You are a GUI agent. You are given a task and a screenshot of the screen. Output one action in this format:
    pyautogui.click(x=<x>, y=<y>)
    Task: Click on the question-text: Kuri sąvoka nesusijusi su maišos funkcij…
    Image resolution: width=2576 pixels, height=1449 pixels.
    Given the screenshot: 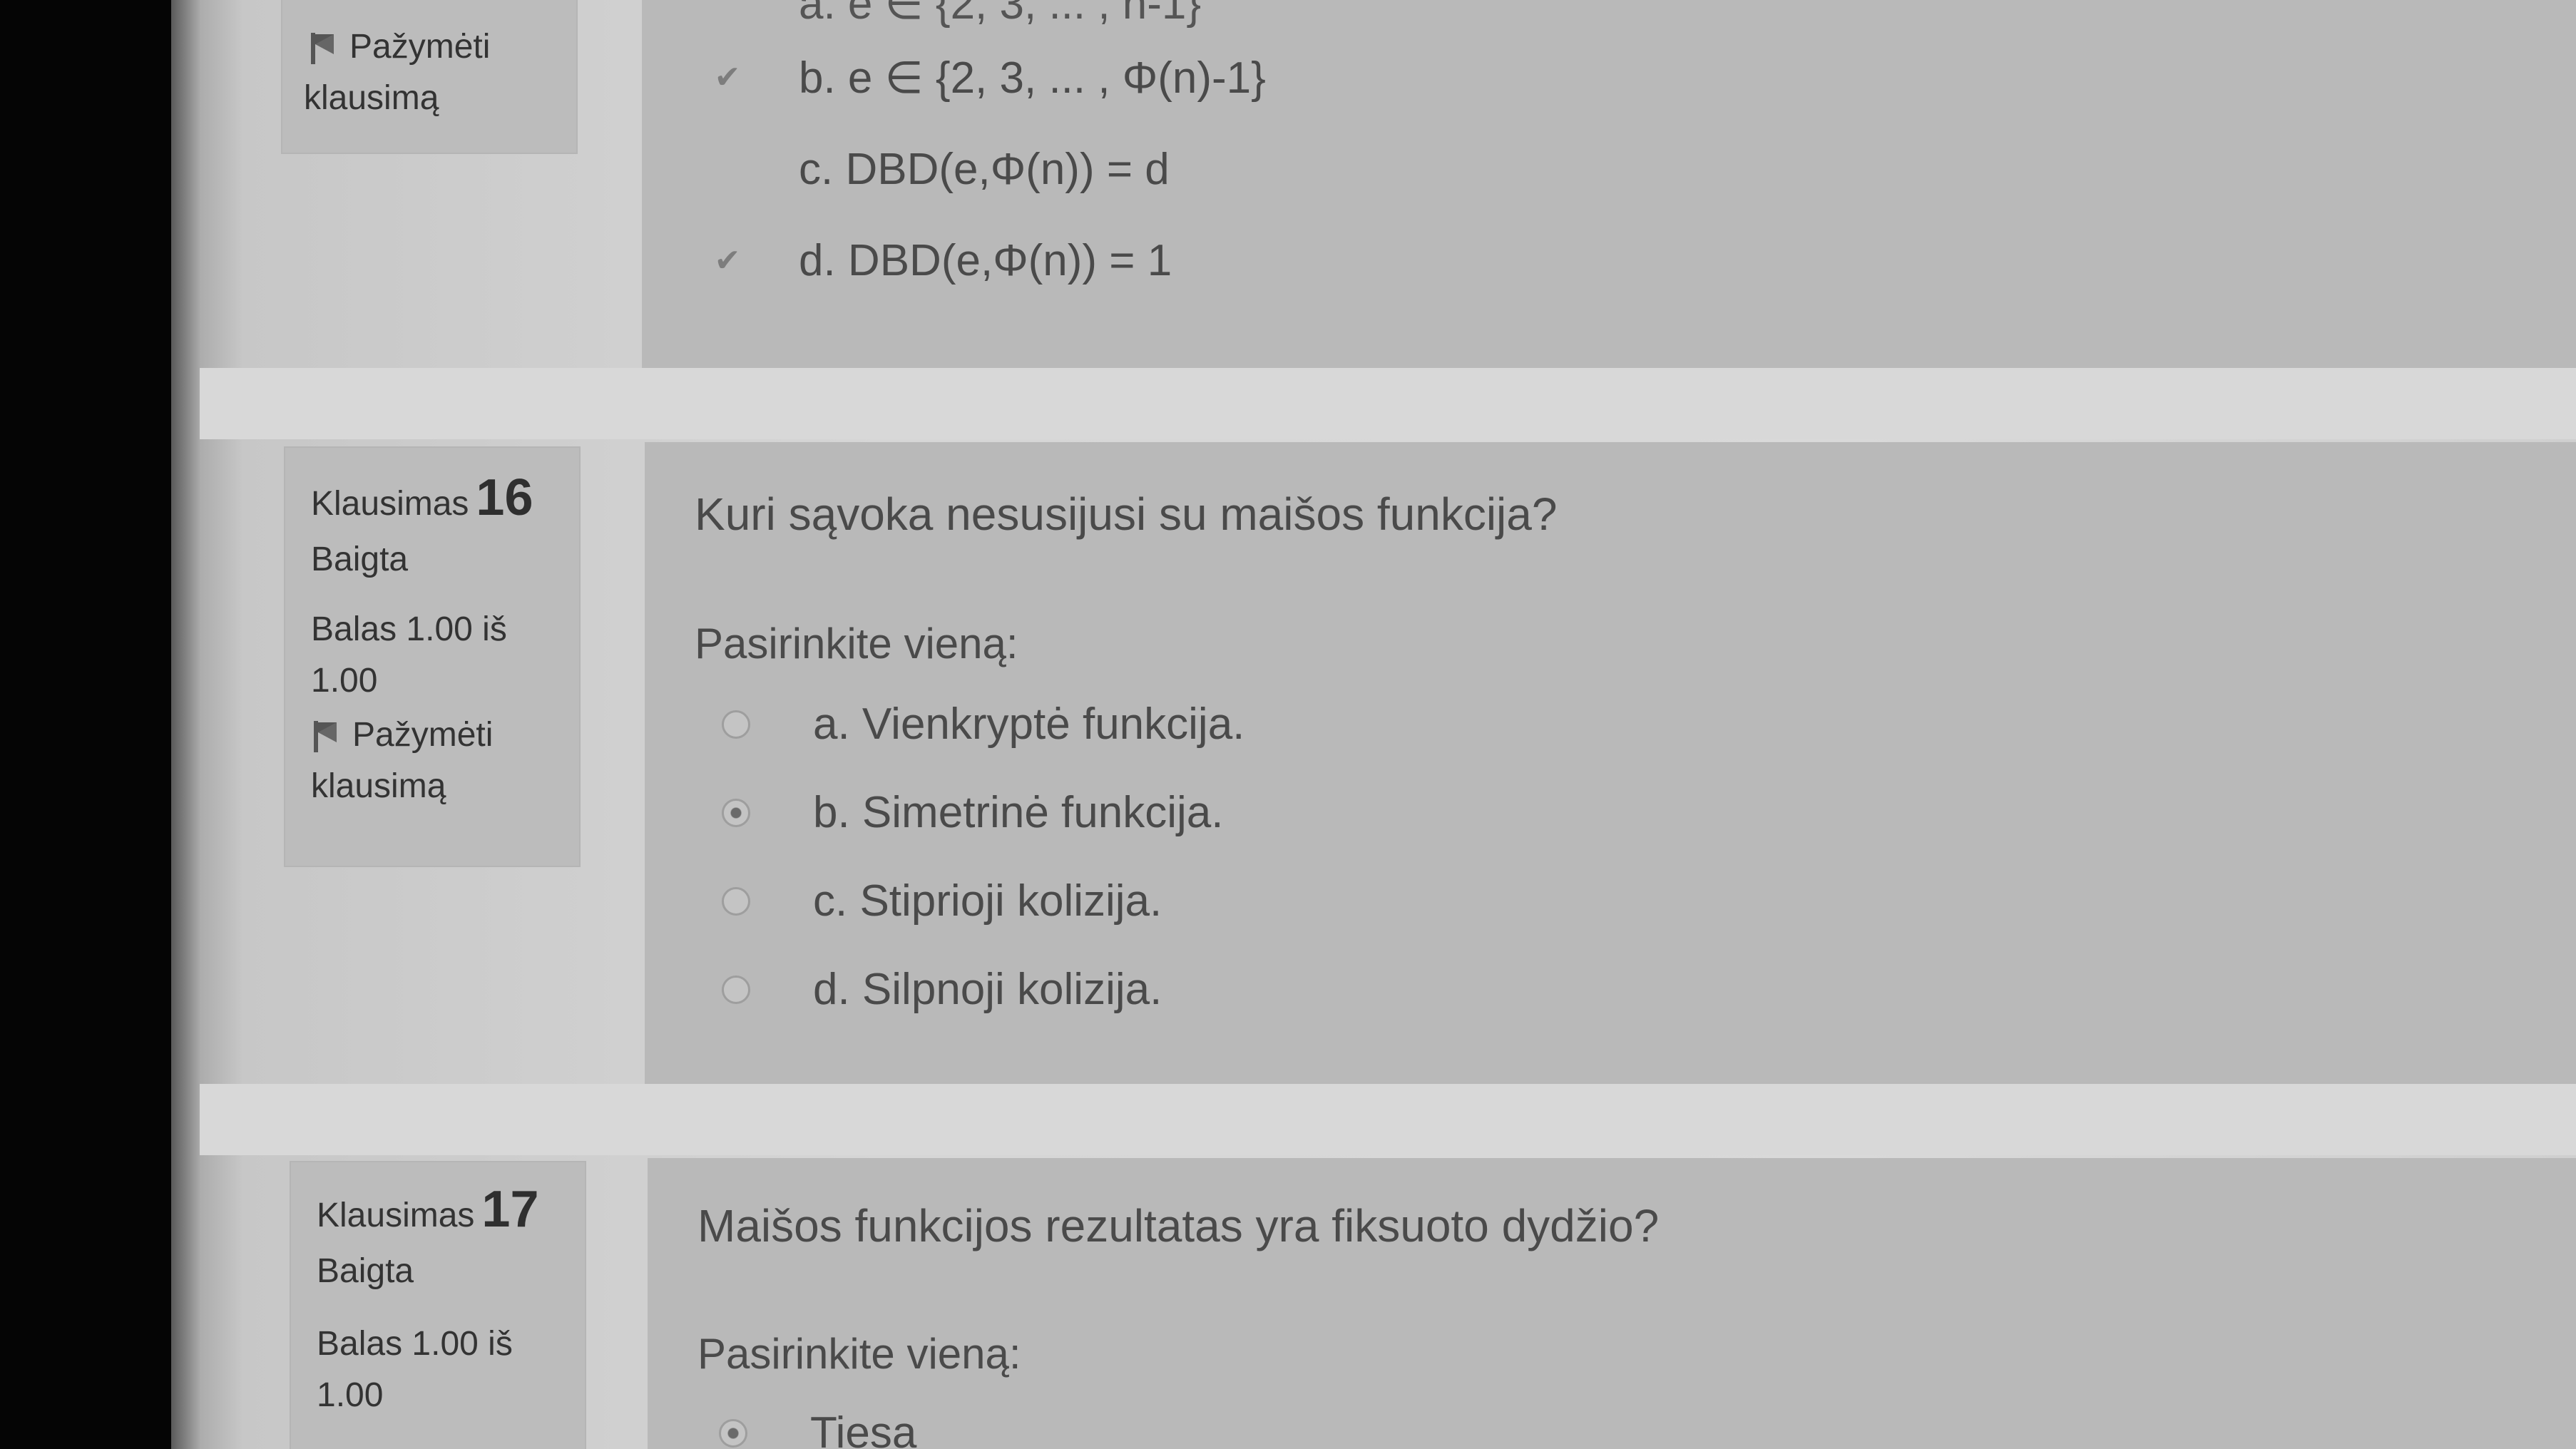 What is the action you would take?
    pyautogui.click(x=1126, y=514)
    